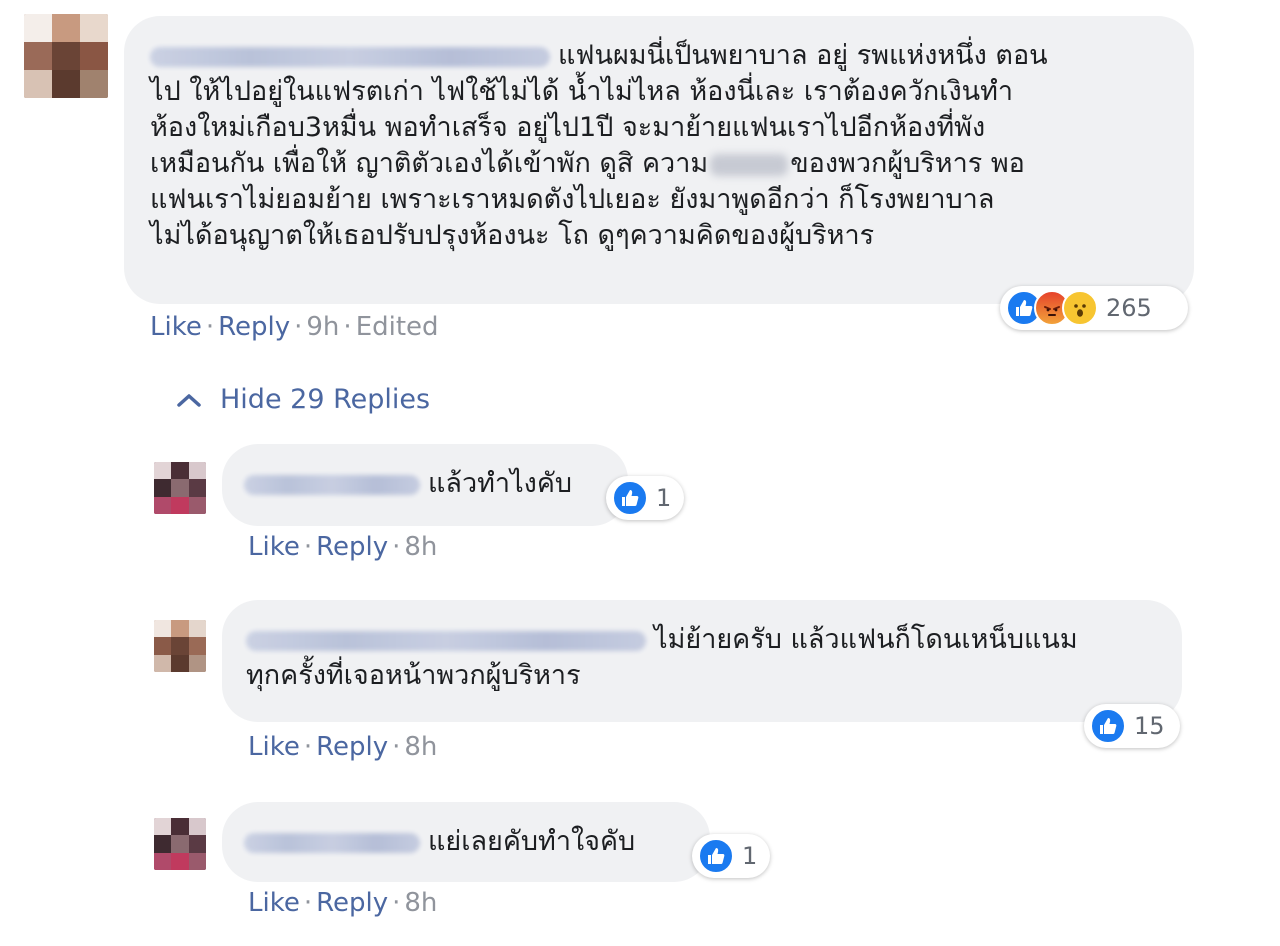  Describe the element at coordinates (1149, 726) in the screenshot. I see `reaction-count: 15` at that location.